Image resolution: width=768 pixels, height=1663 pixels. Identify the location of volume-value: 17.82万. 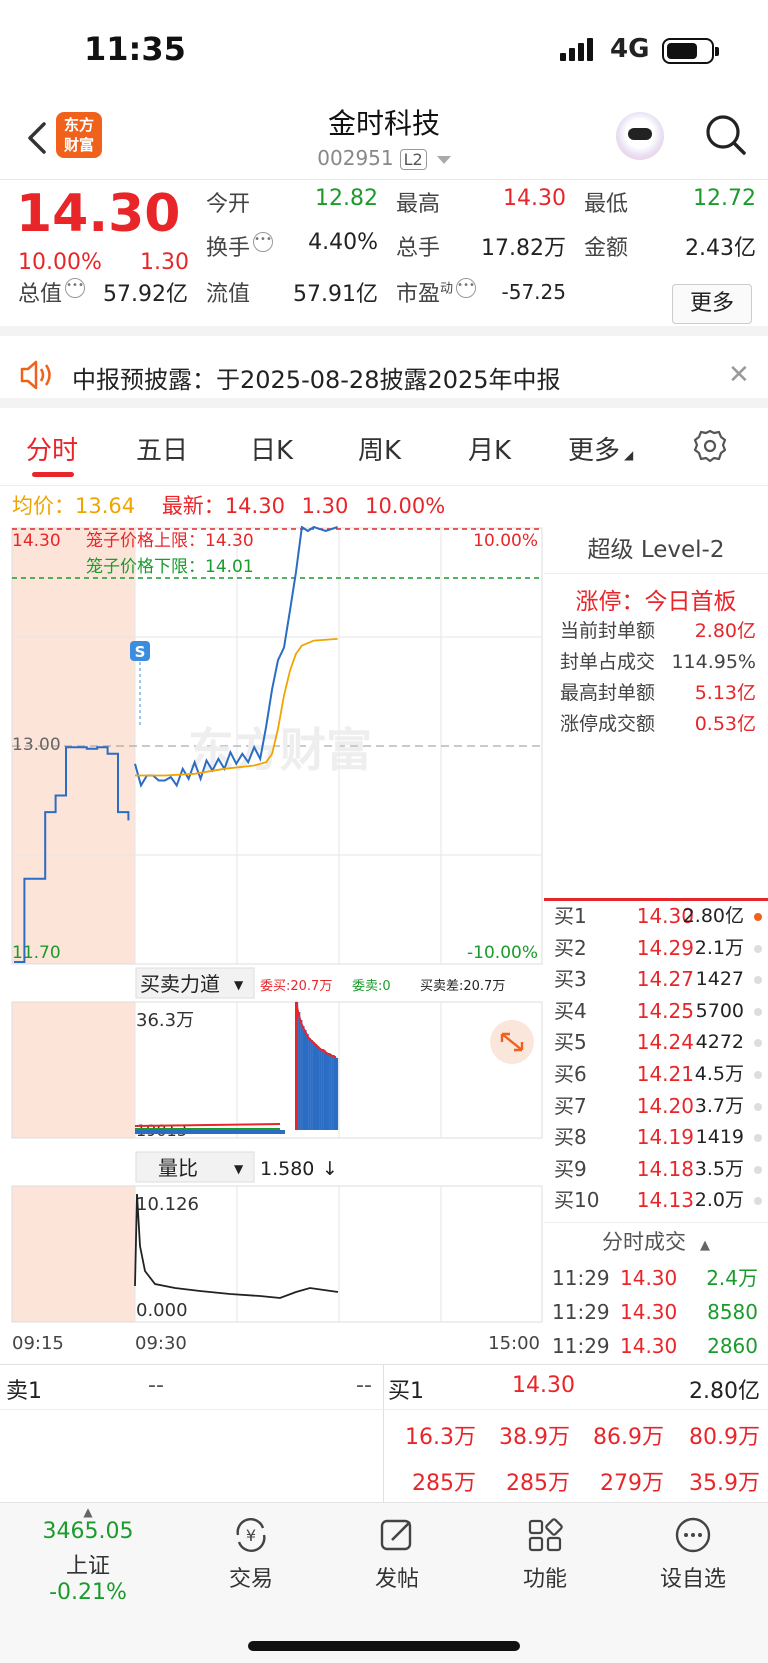
(523, 248).